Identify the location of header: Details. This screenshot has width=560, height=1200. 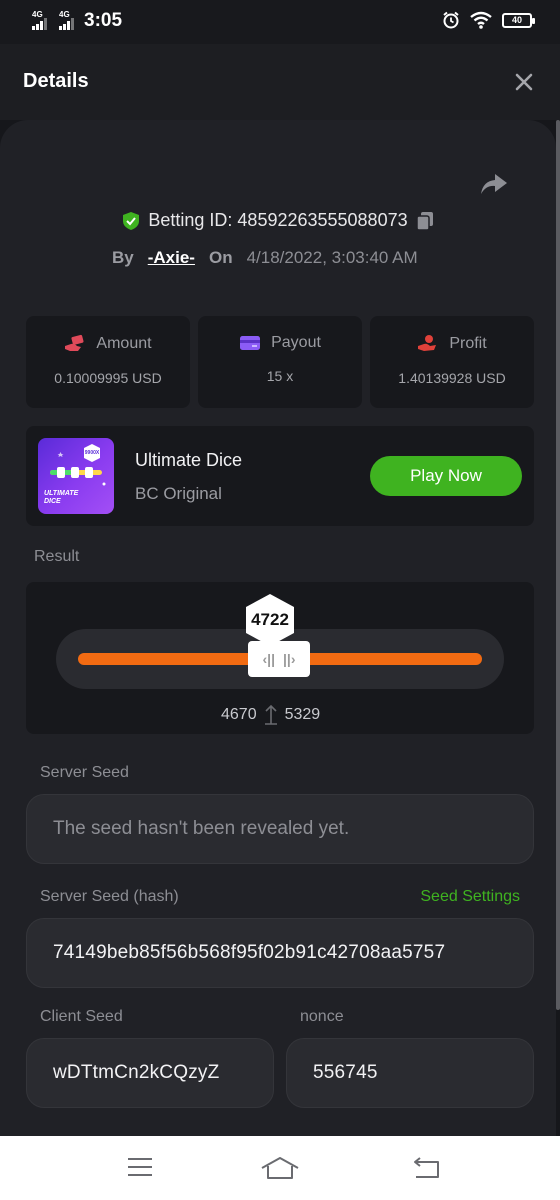
(280, 82).